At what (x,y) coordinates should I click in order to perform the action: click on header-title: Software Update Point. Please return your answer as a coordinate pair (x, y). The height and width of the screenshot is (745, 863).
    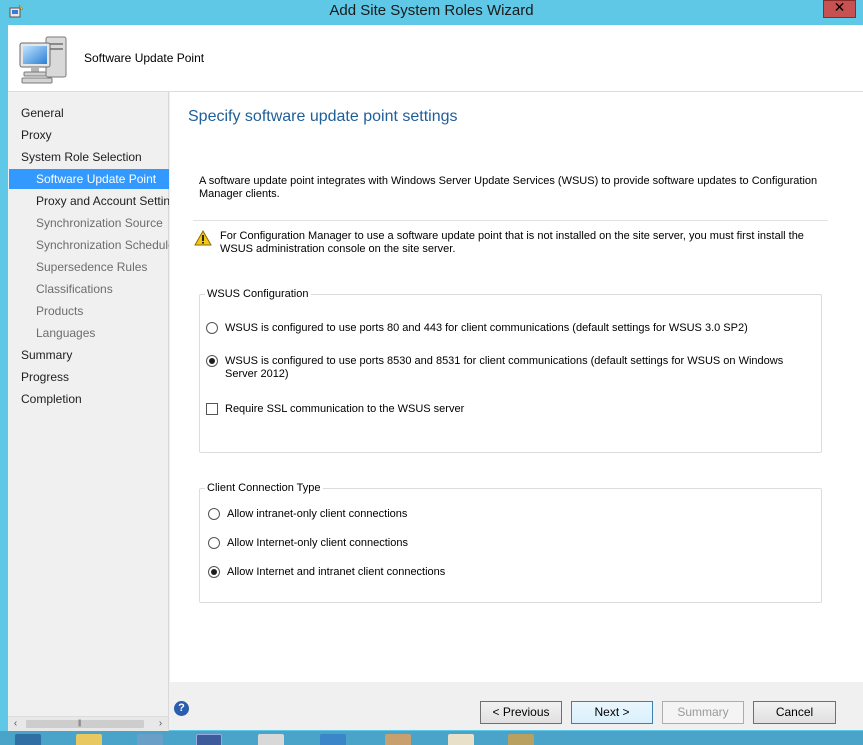
    Looking at the image, I should click on (144, 58).